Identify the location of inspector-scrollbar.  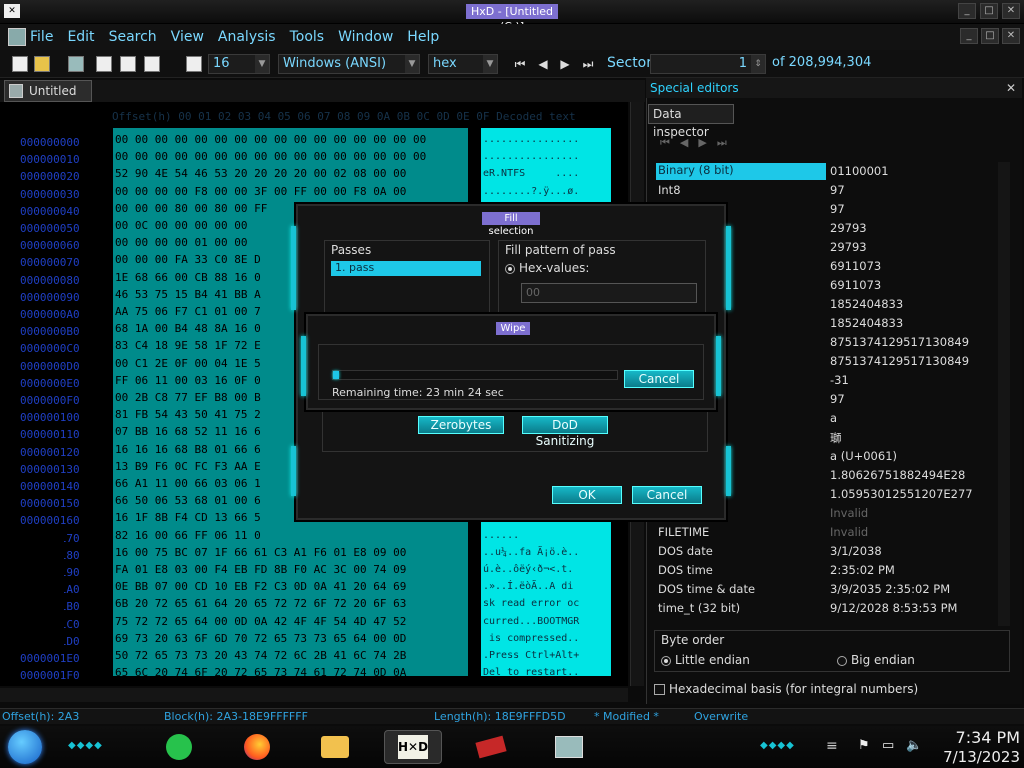
(1004, 394).